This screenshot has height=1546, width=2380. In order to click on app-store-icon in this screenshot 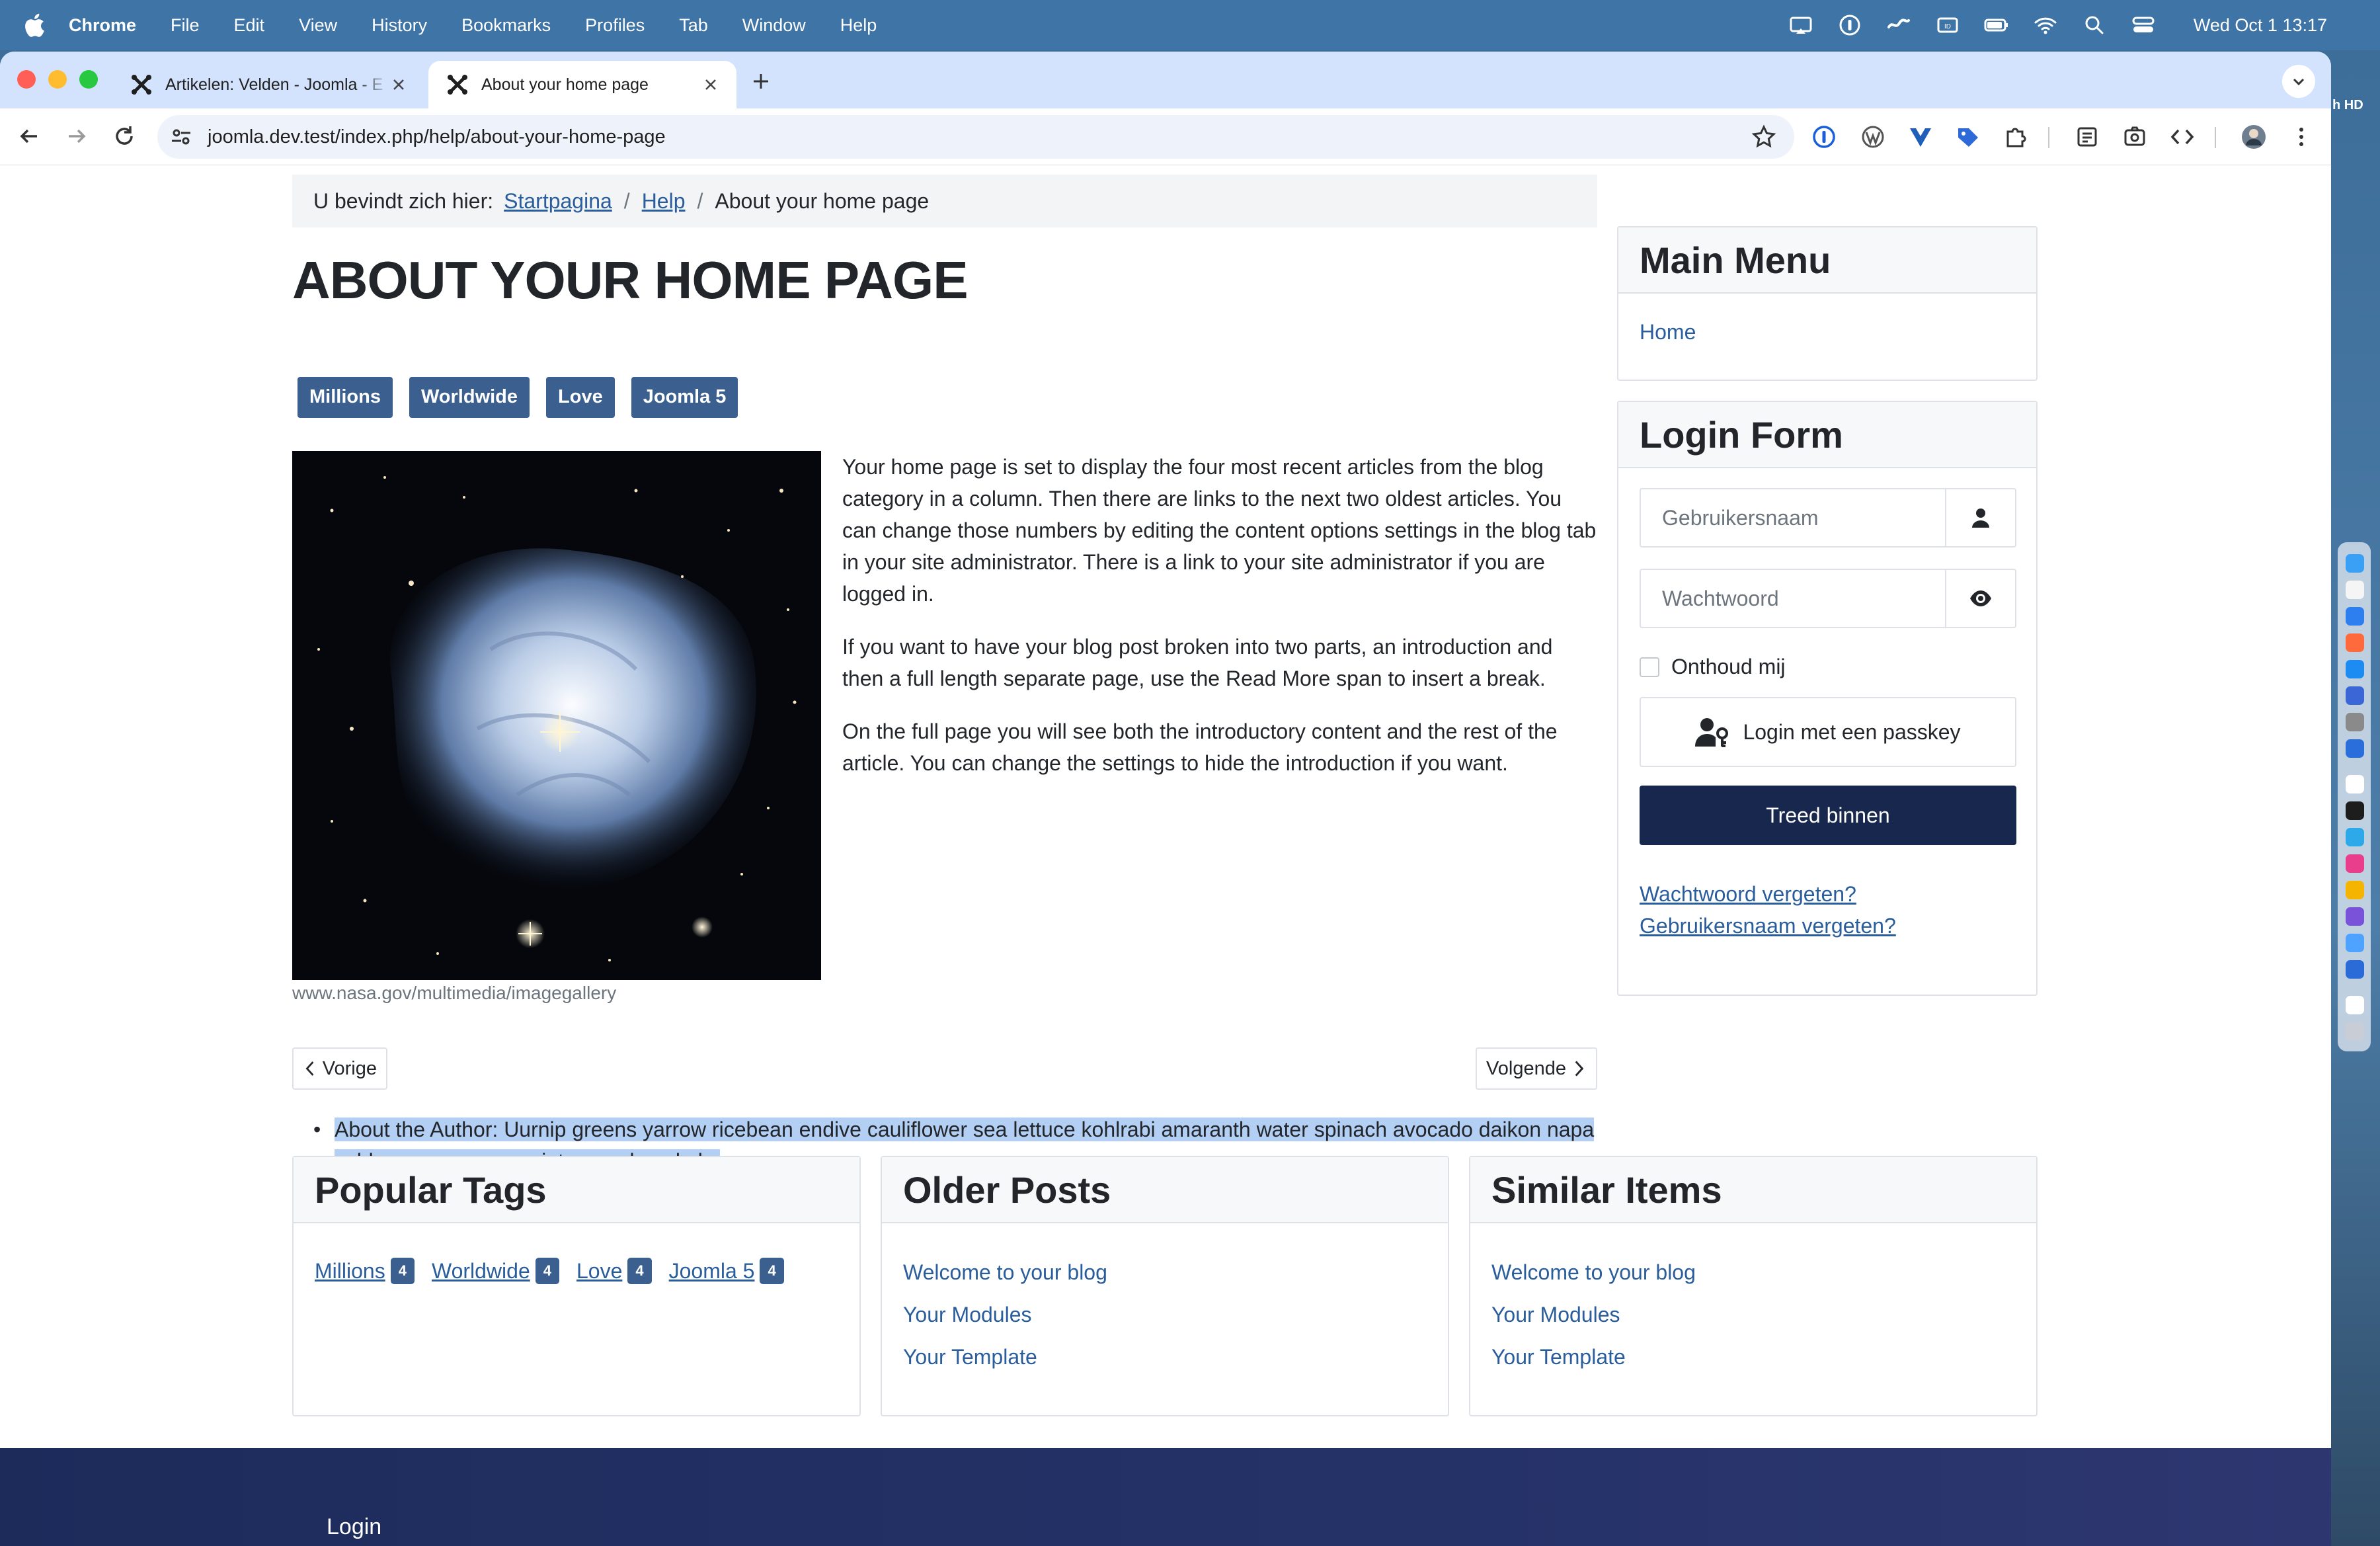, I will do `click(2355, 669)`.